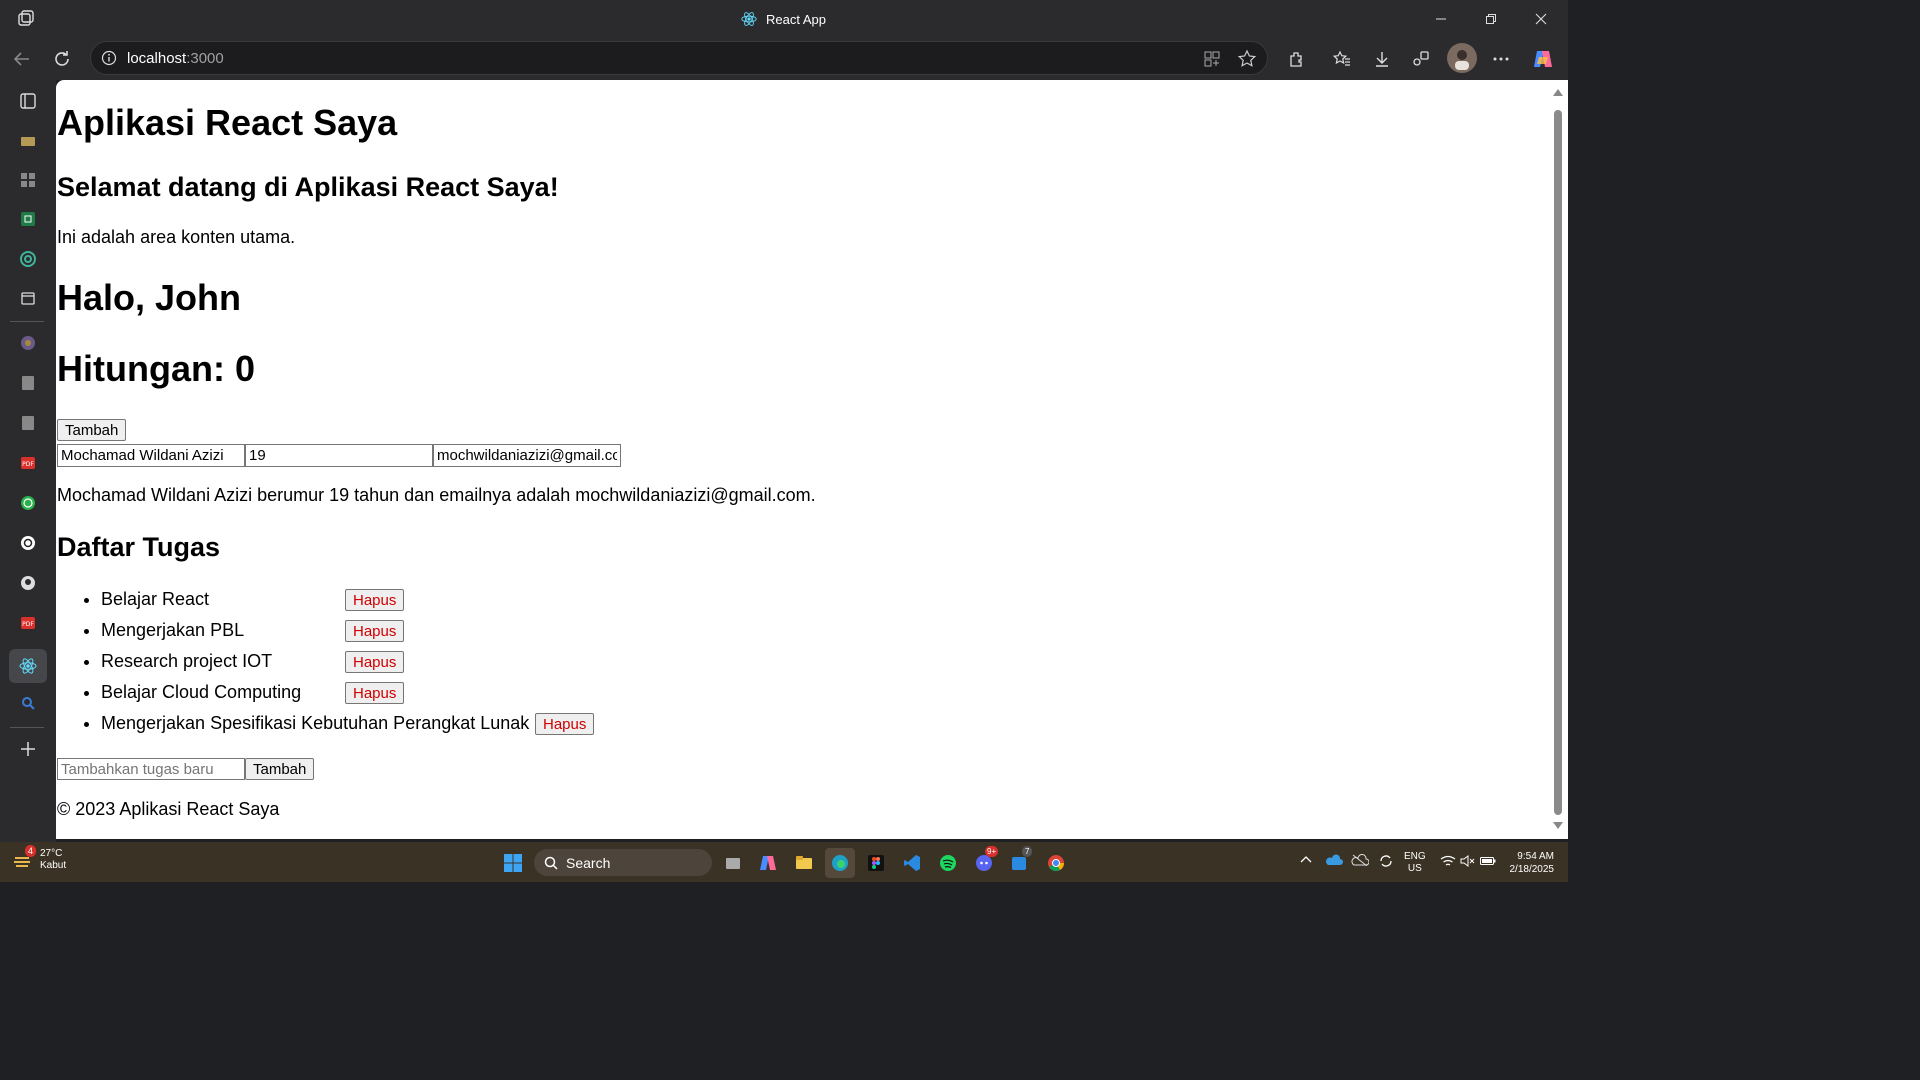 This screenshot has height=1080, width=1920. What do you see at coordinates (1462, 58) in the screenshot?
I see `profile-avatar` at bounding box center [1462, 58].